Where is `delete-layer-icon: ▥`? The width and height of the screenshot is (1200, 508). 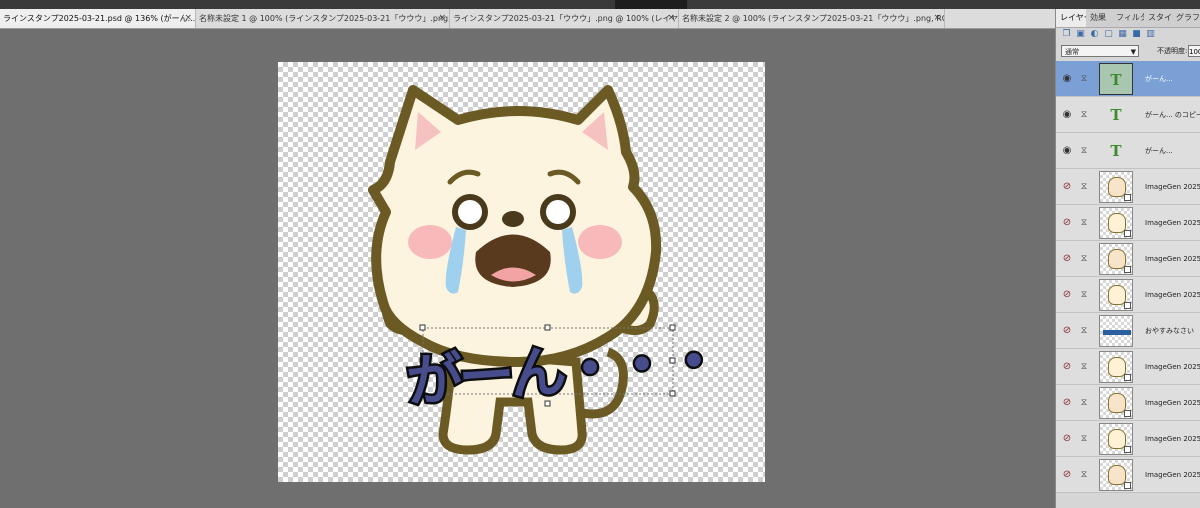 delete-layer-icon: ▥ is located at coordinates (1150, 34).